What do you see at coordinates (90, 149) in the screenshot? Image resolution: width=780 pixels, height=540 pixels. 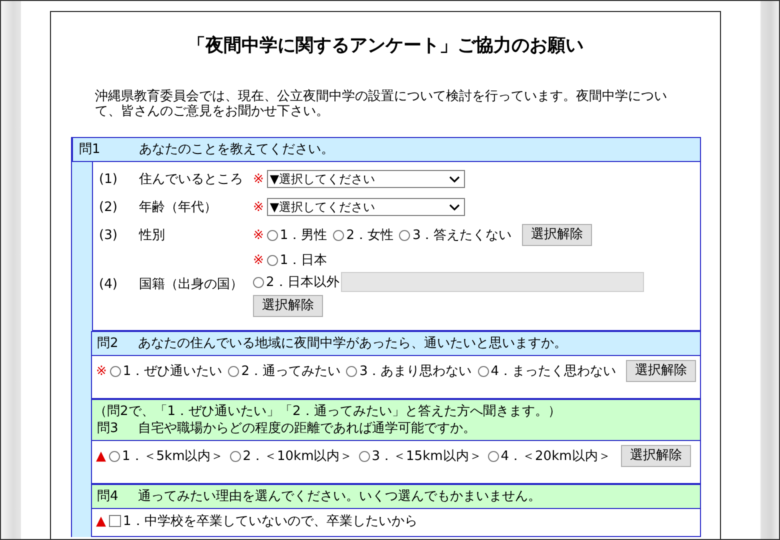 I see `question-number: 問1` at bounding box center [90, 149].